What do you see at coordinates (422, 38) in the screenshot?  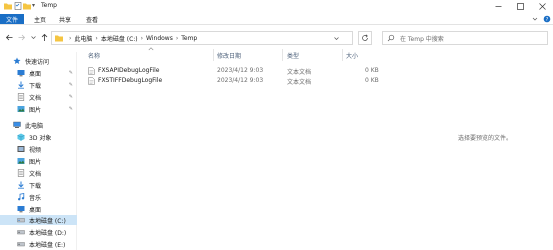 I see `search-input: 在 Temp 中搜索` at bounding box center [422, 38].